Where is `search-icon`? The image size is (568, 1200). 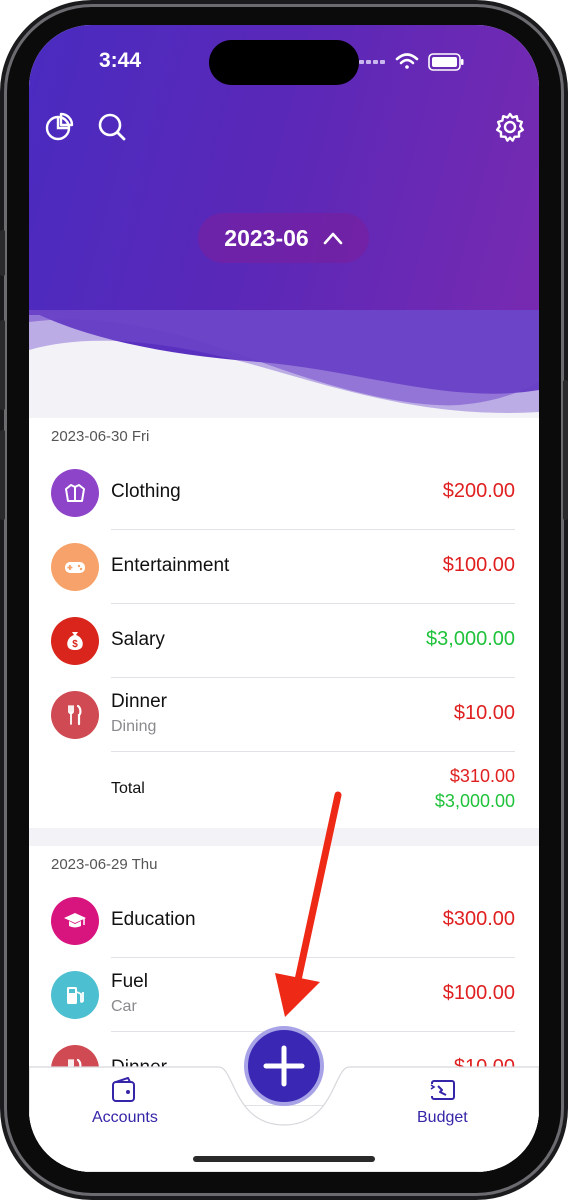 search-icon is located at coordinates (112, 127).